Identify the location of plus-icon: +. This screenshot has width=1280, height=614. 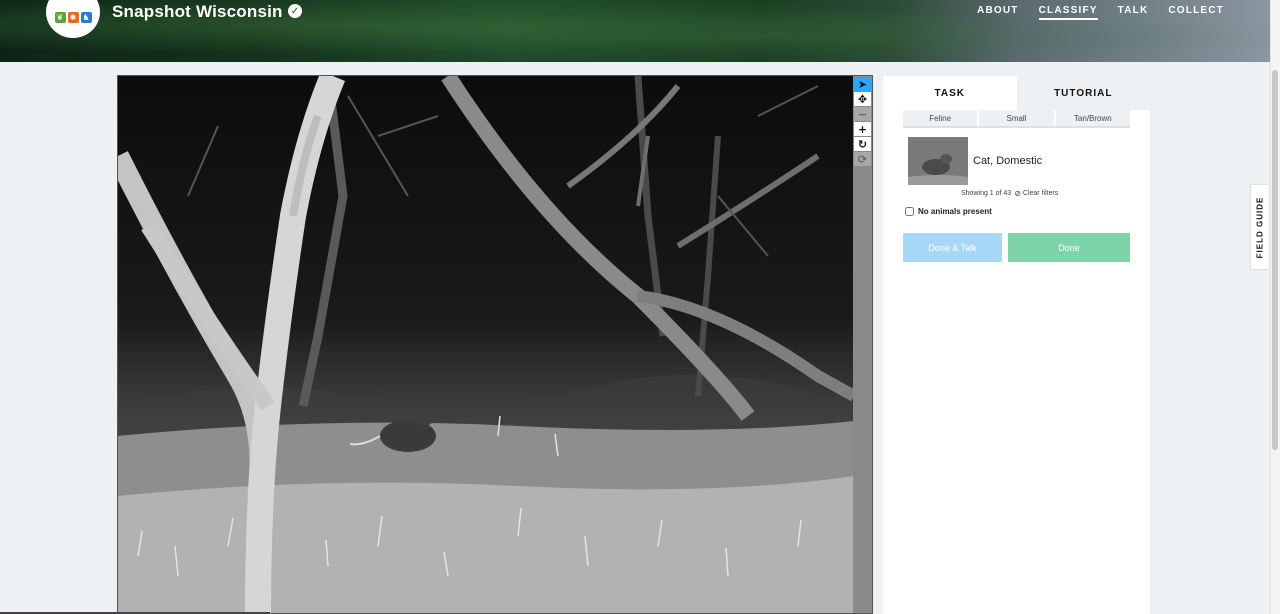
(862, 129).